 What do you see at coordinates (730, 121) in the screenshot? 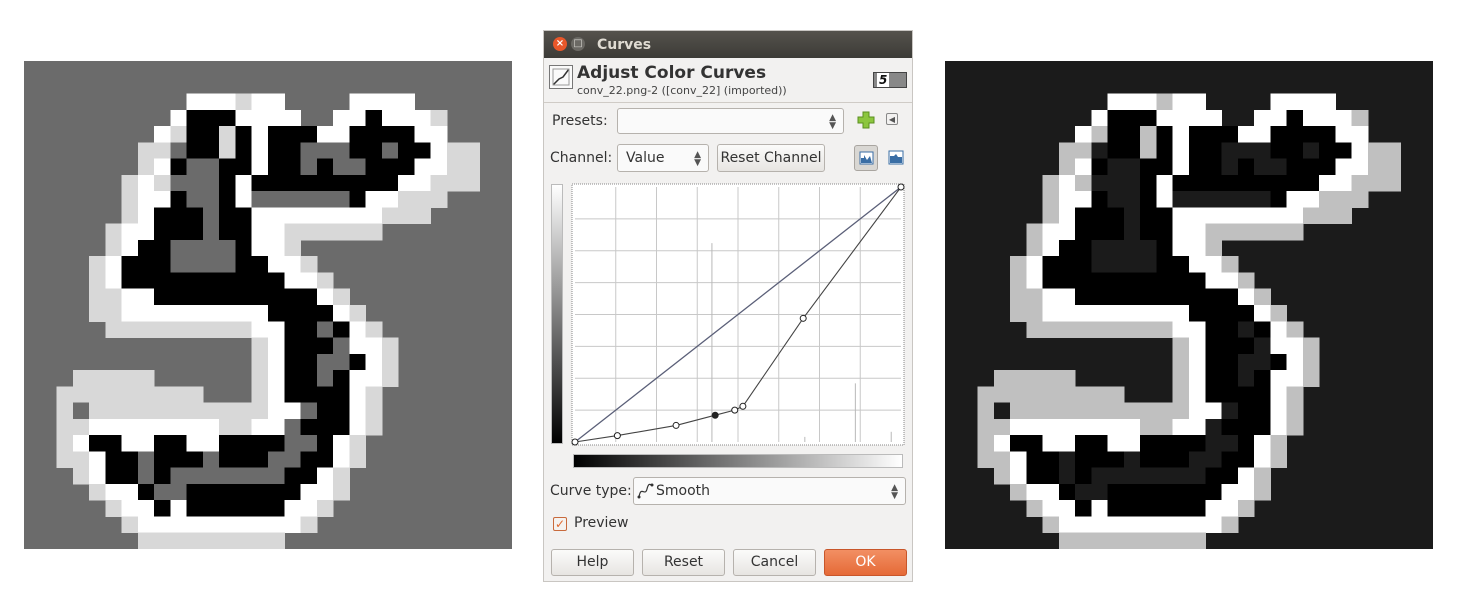
I see `presets-combo: ▲ ▼` at bounding box center [730, 121].